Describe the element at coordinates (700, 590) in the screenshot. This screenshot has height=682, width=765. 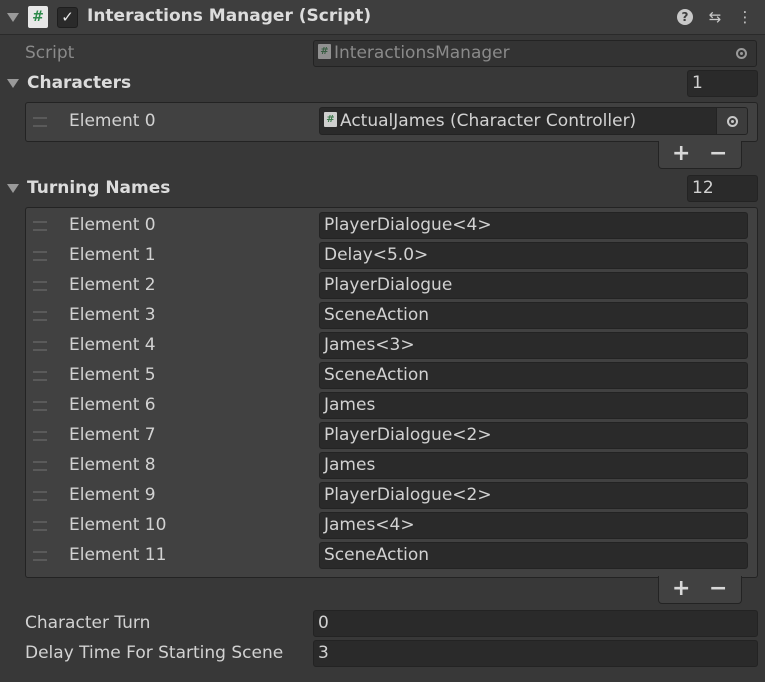
I see `turning-names-list-buttons` at that location.